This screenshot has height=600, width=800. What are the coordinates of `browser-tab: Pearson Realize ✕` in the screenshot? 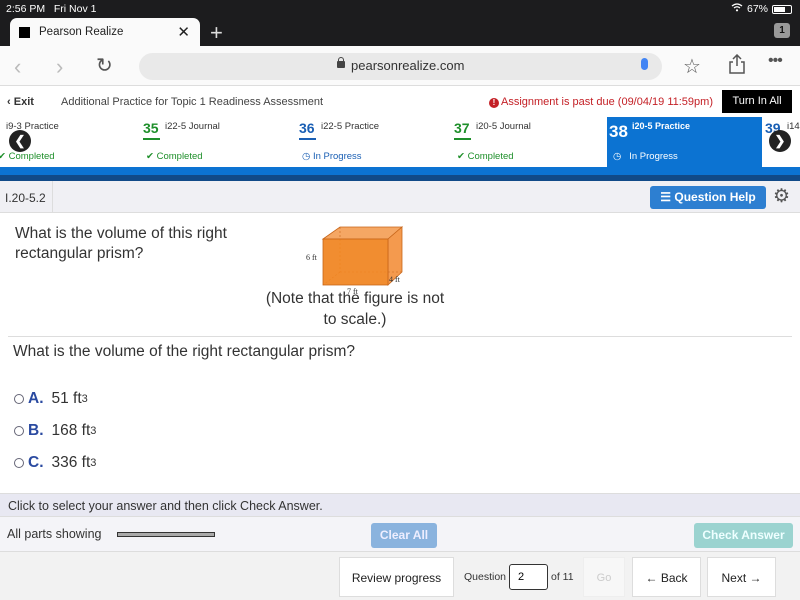 It's located at (105, 32).